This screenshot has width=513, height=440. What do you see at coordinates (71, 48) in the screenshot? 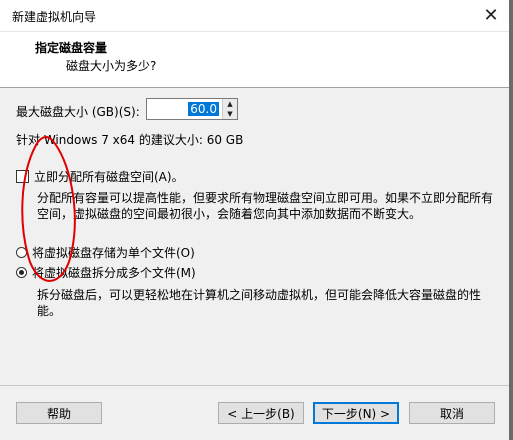
I see `page-title: 指定磁盘容量` at bounding box center [71, 48].